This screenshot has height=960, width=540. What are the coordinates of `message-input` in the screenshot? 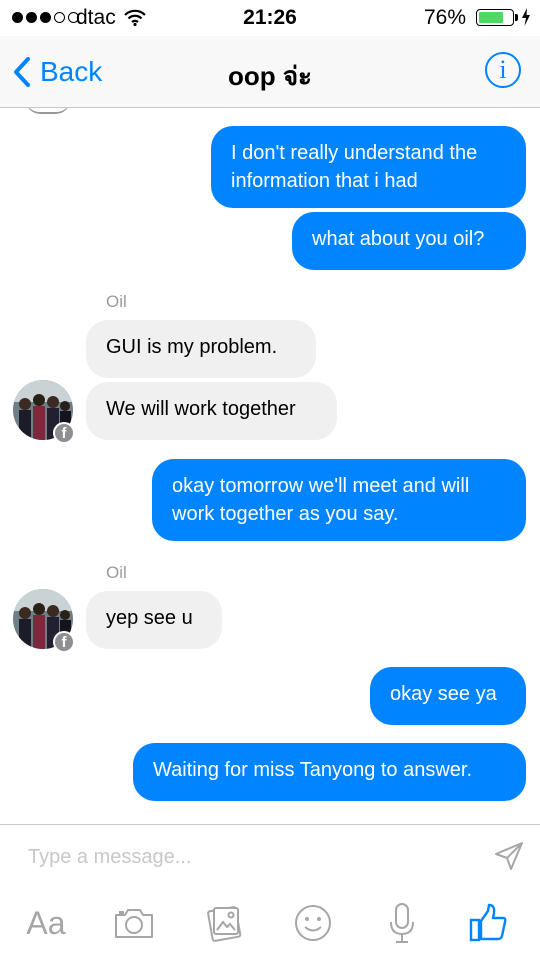 It's located at (248, 857).